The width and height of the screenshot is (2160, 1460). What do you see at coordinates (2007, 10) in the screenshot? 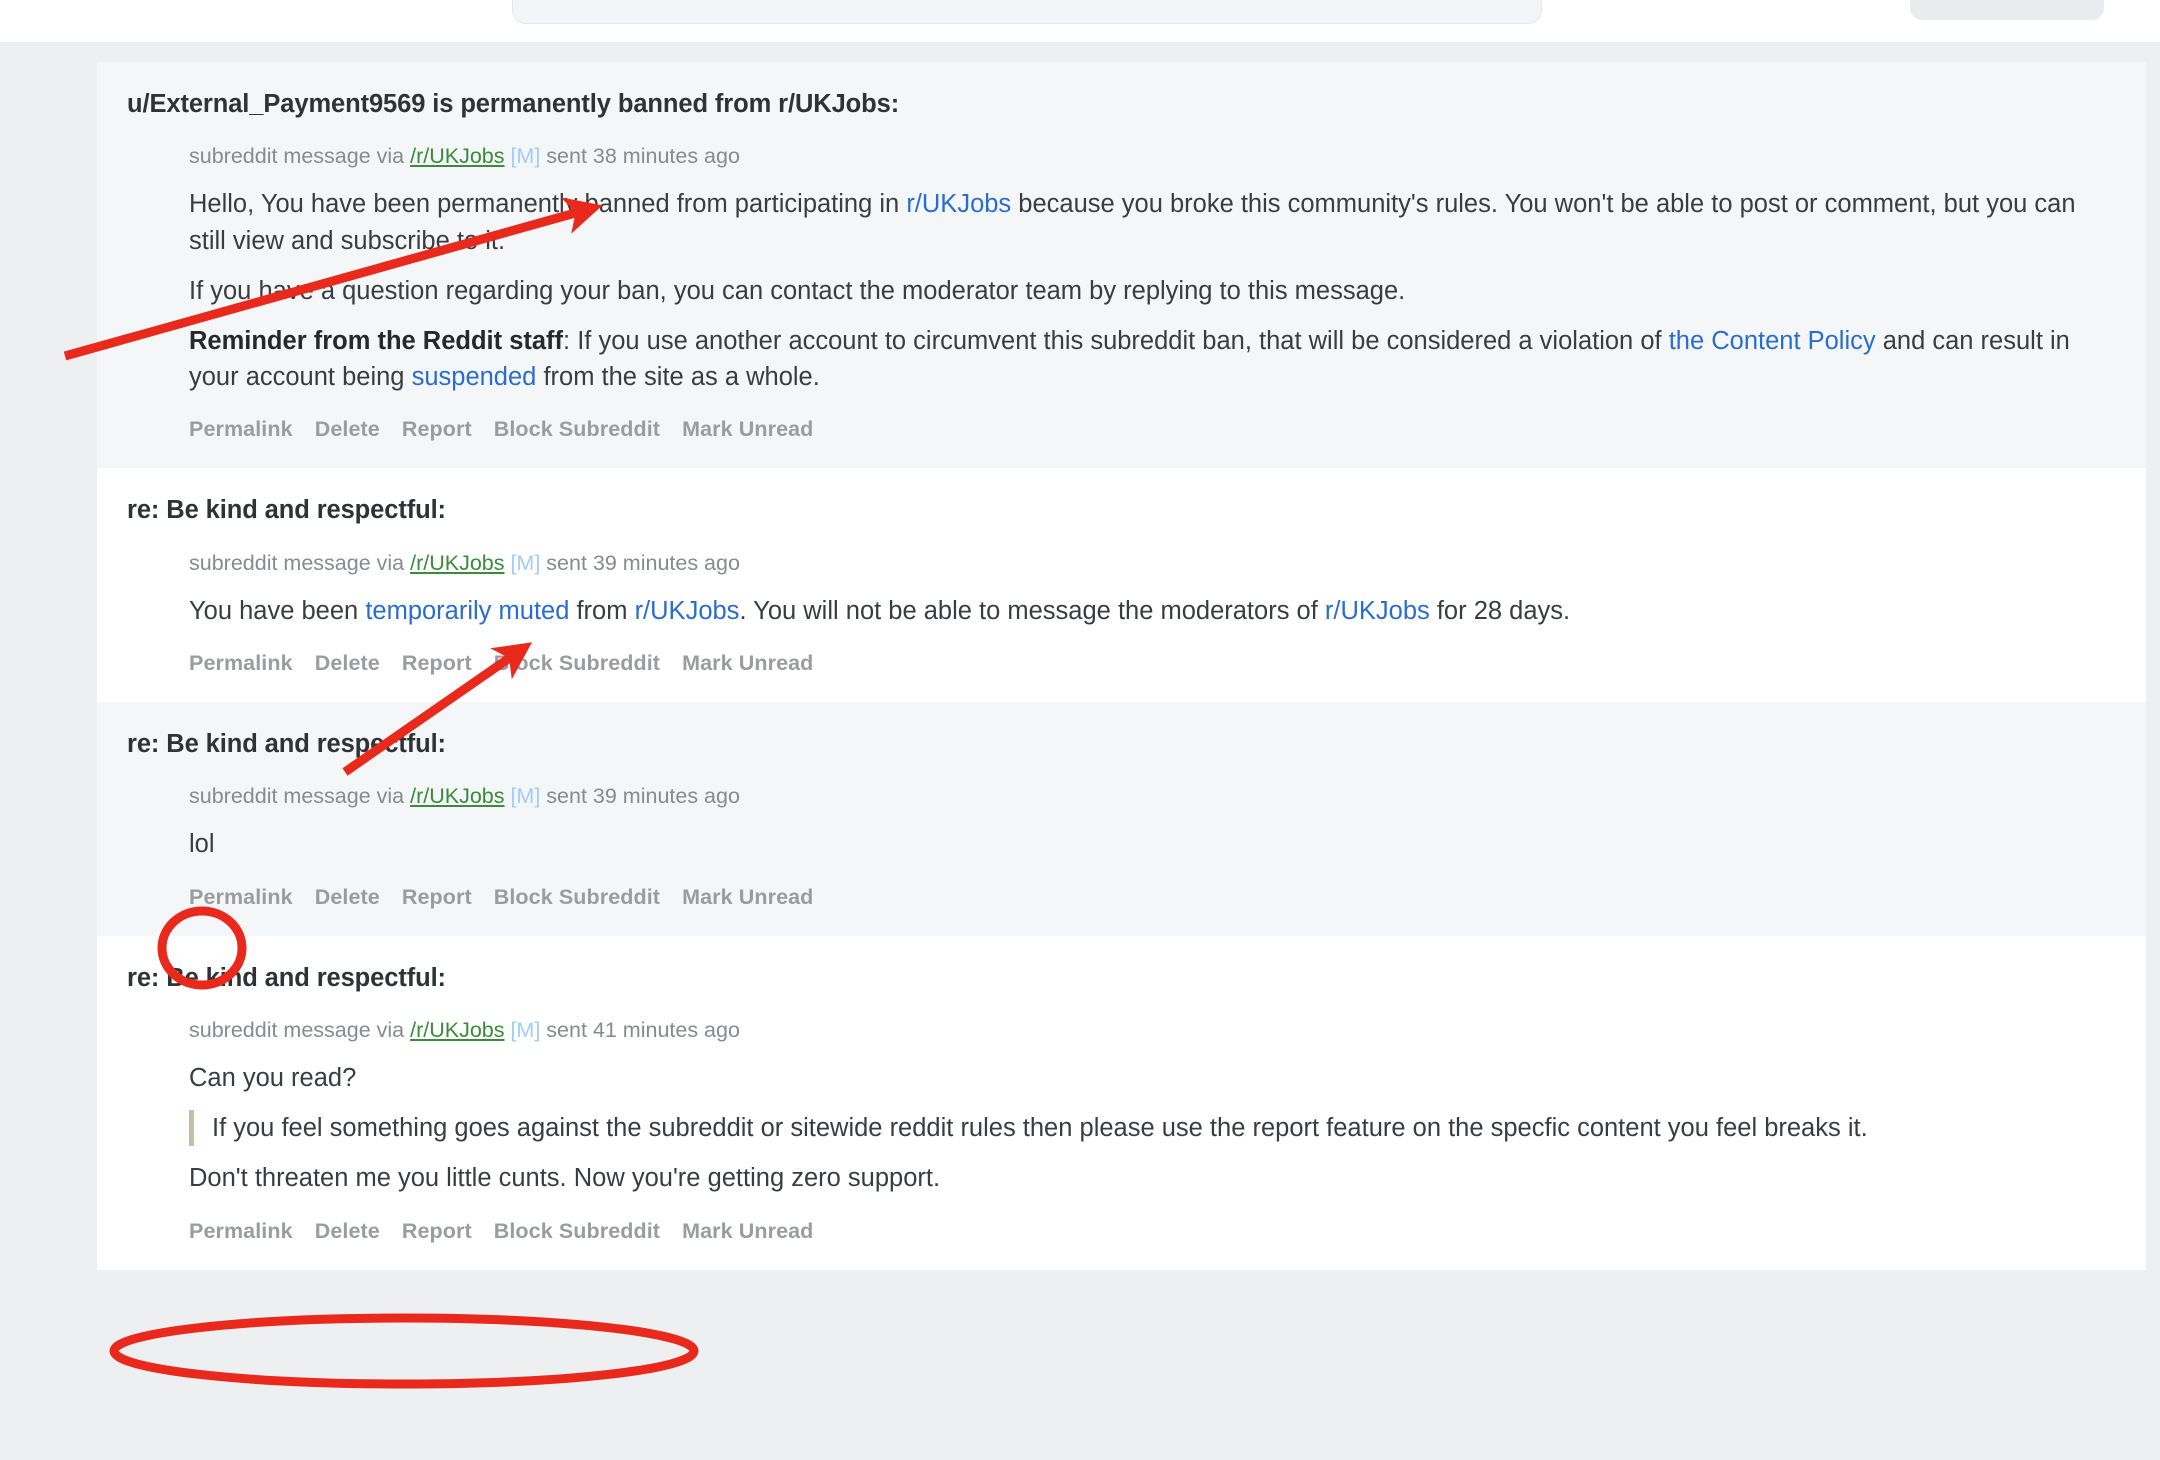
I see `toolbar-button` at bounding box center [2007, 10].